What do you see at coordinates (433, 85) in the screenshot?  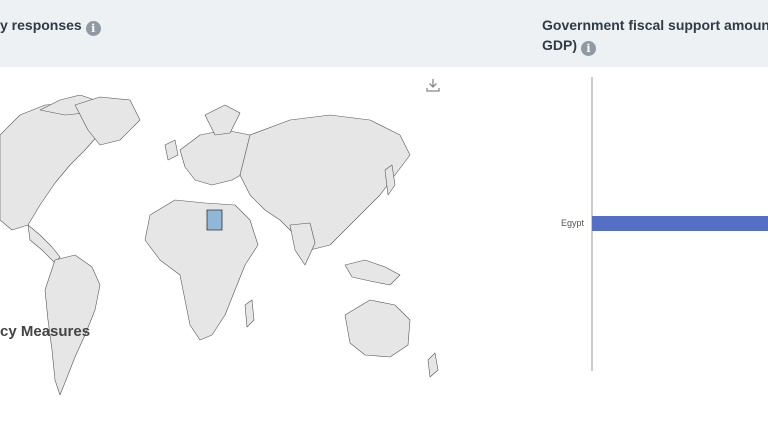 I see `download-icon` at bounding box center [433, 85].